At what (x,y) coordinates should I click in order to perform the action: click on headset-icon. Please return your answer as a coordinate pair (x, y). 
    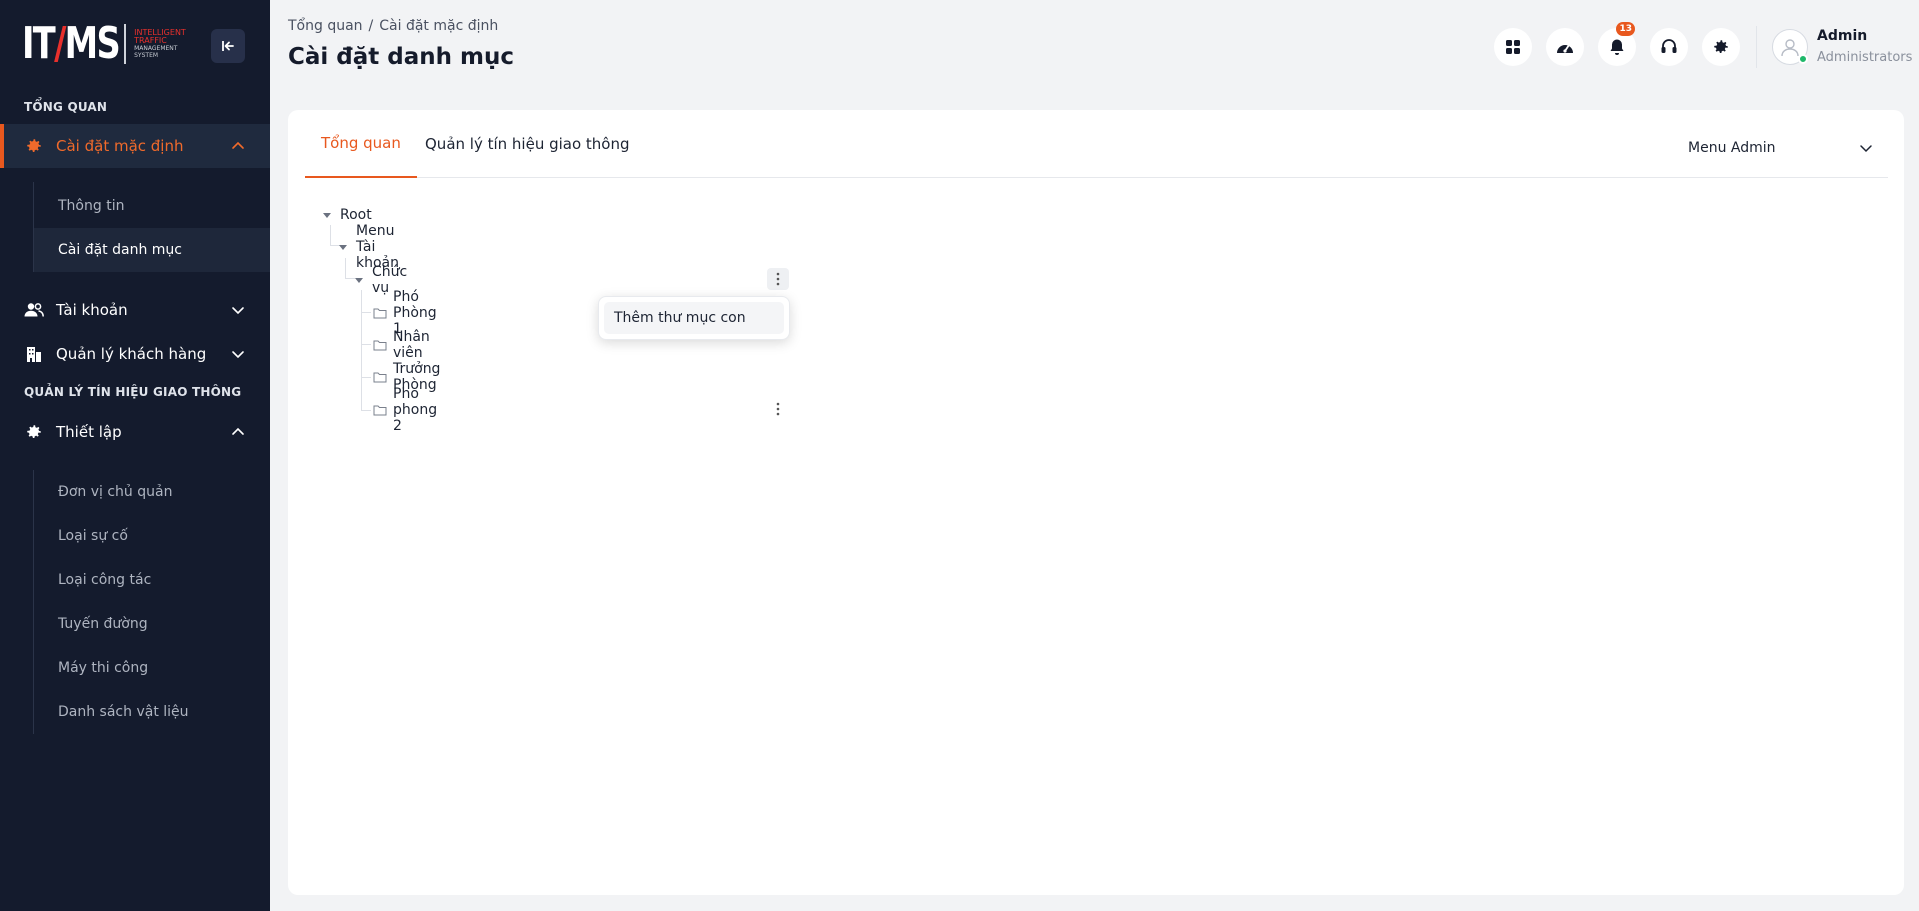
    Looking at the image, I should click on (1669, 46).